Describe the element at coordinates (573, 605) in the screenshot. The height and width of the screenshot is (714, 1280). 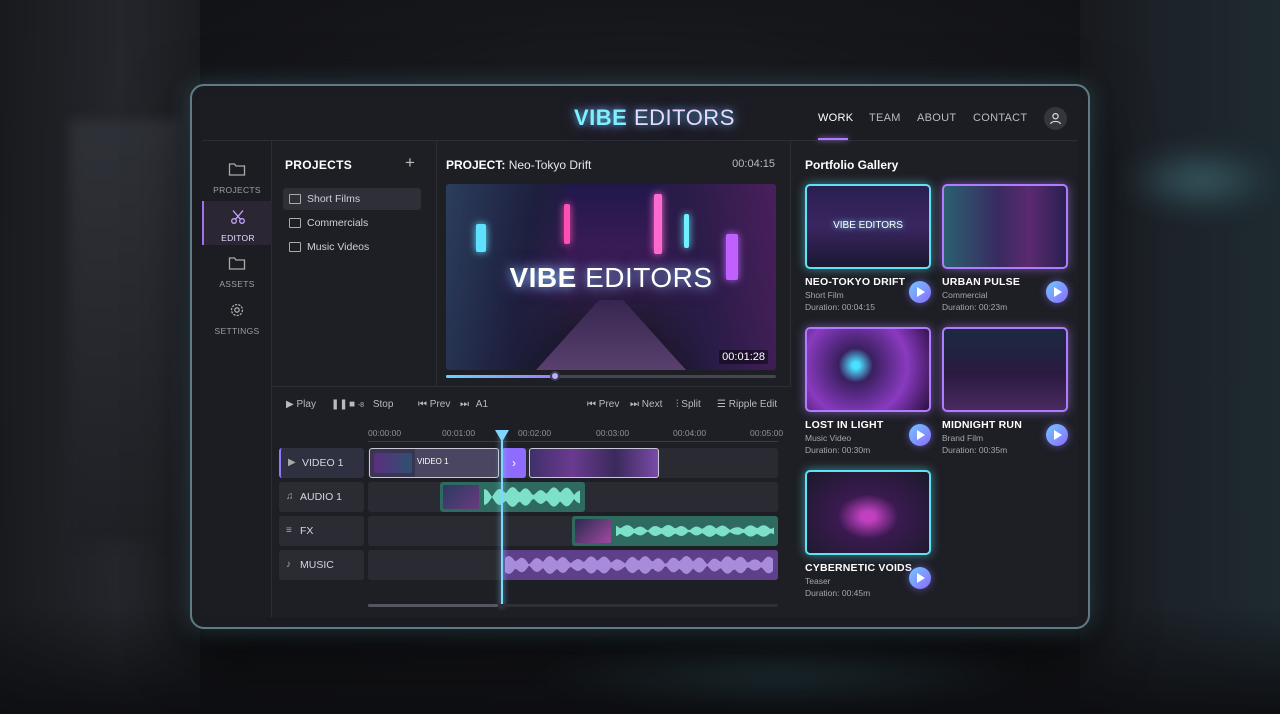
I see `timeline-scrollbar` at that location.